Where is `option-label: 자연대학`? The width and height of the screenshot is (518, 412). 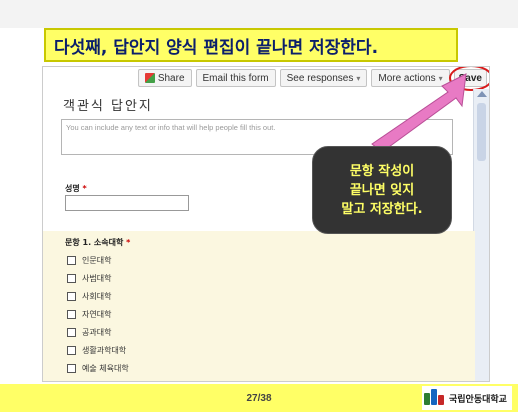 option-label: 자연대학 is located at coordinates (97, 314).